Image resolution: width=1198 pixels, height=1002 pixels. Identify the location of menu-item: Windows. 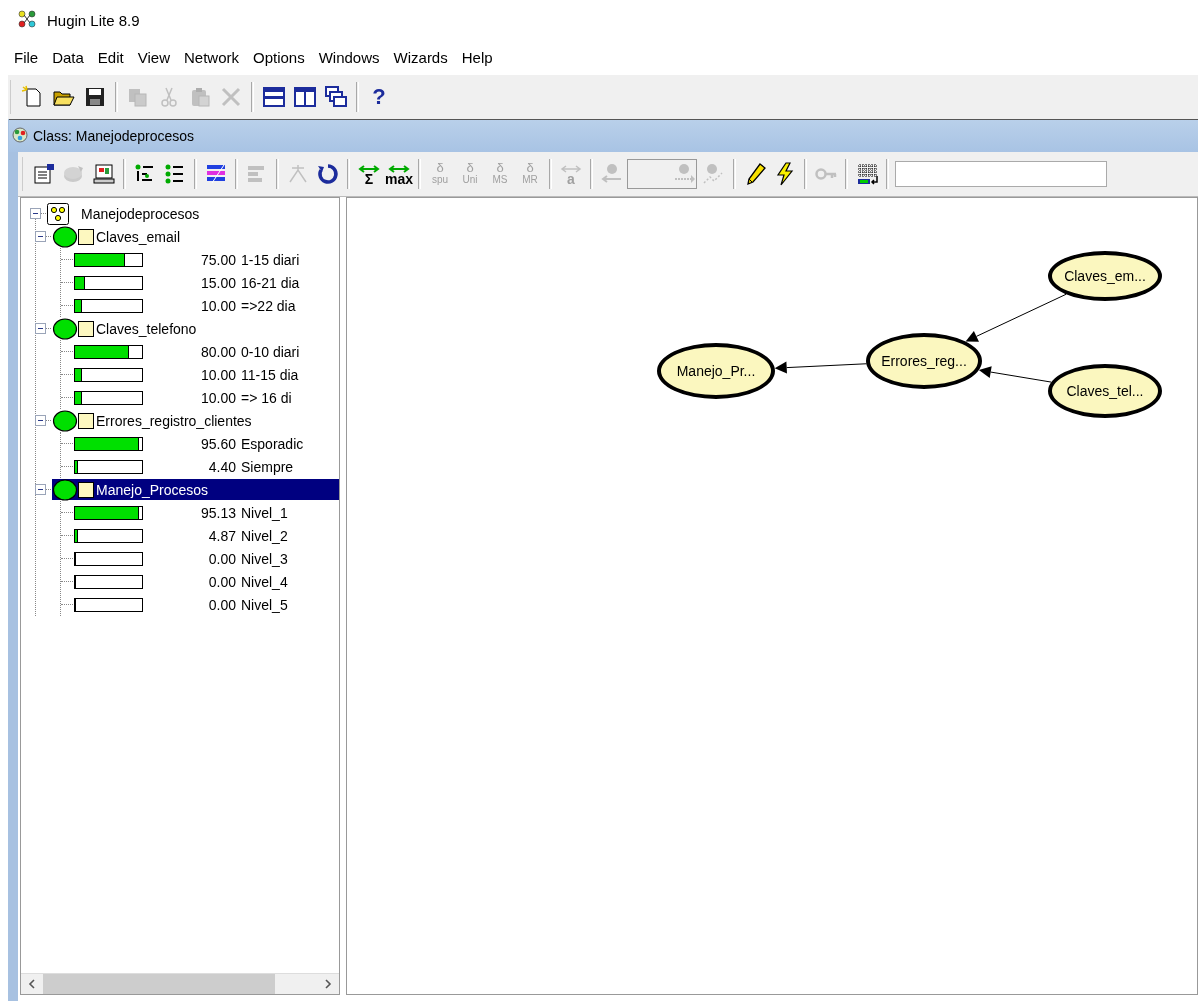
(349, 57).